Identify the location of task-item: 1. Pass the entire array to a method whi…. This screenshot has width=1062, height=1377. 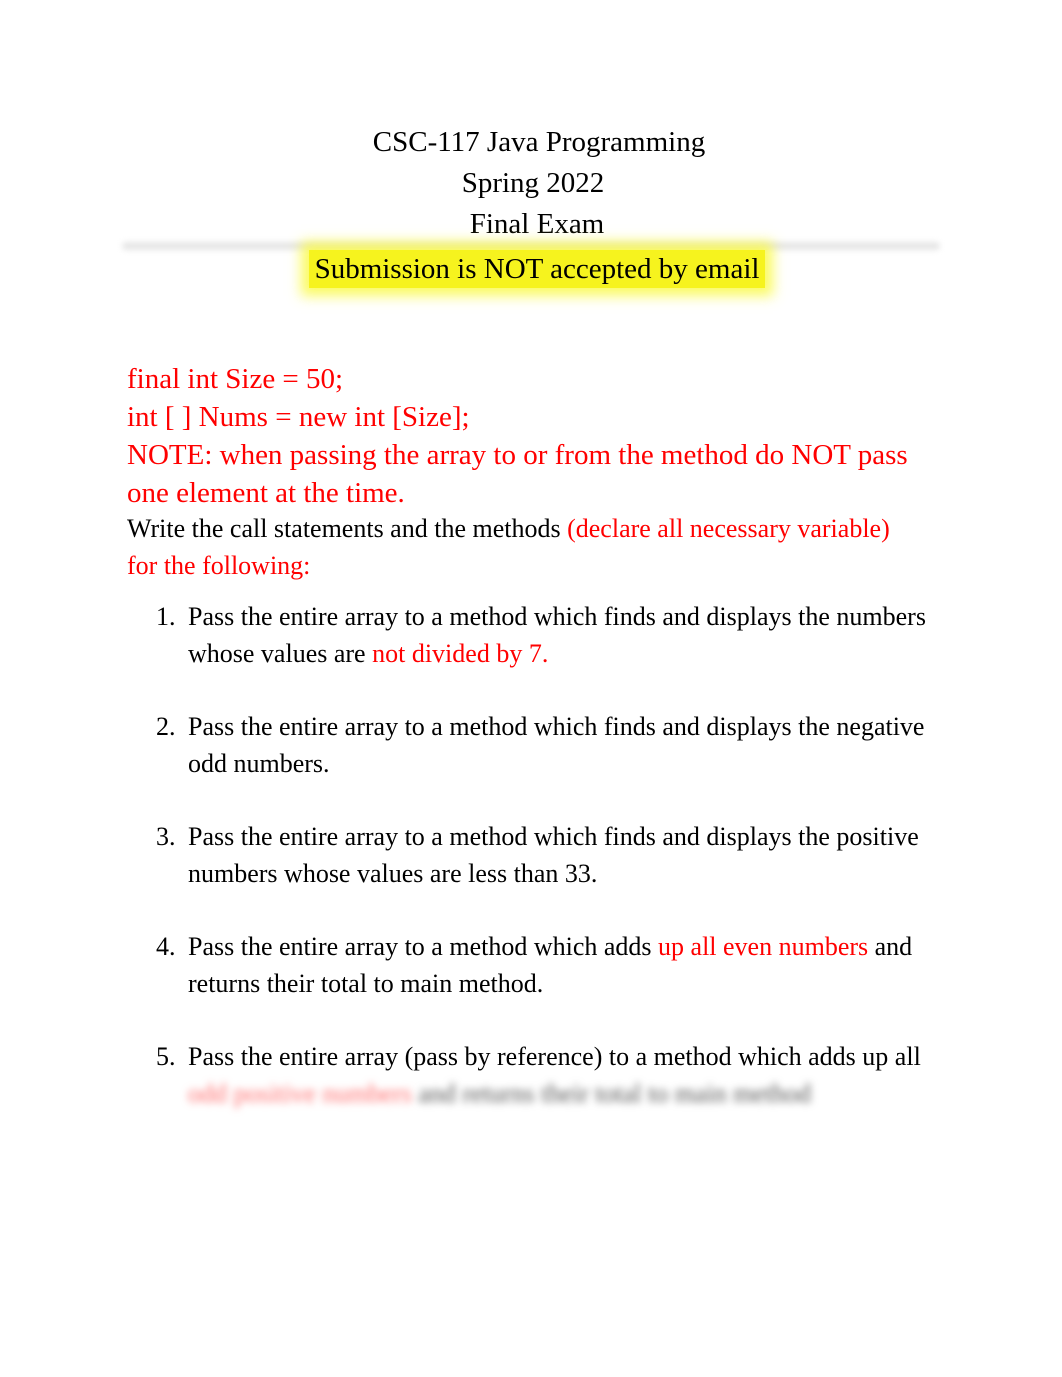
(546, 635).